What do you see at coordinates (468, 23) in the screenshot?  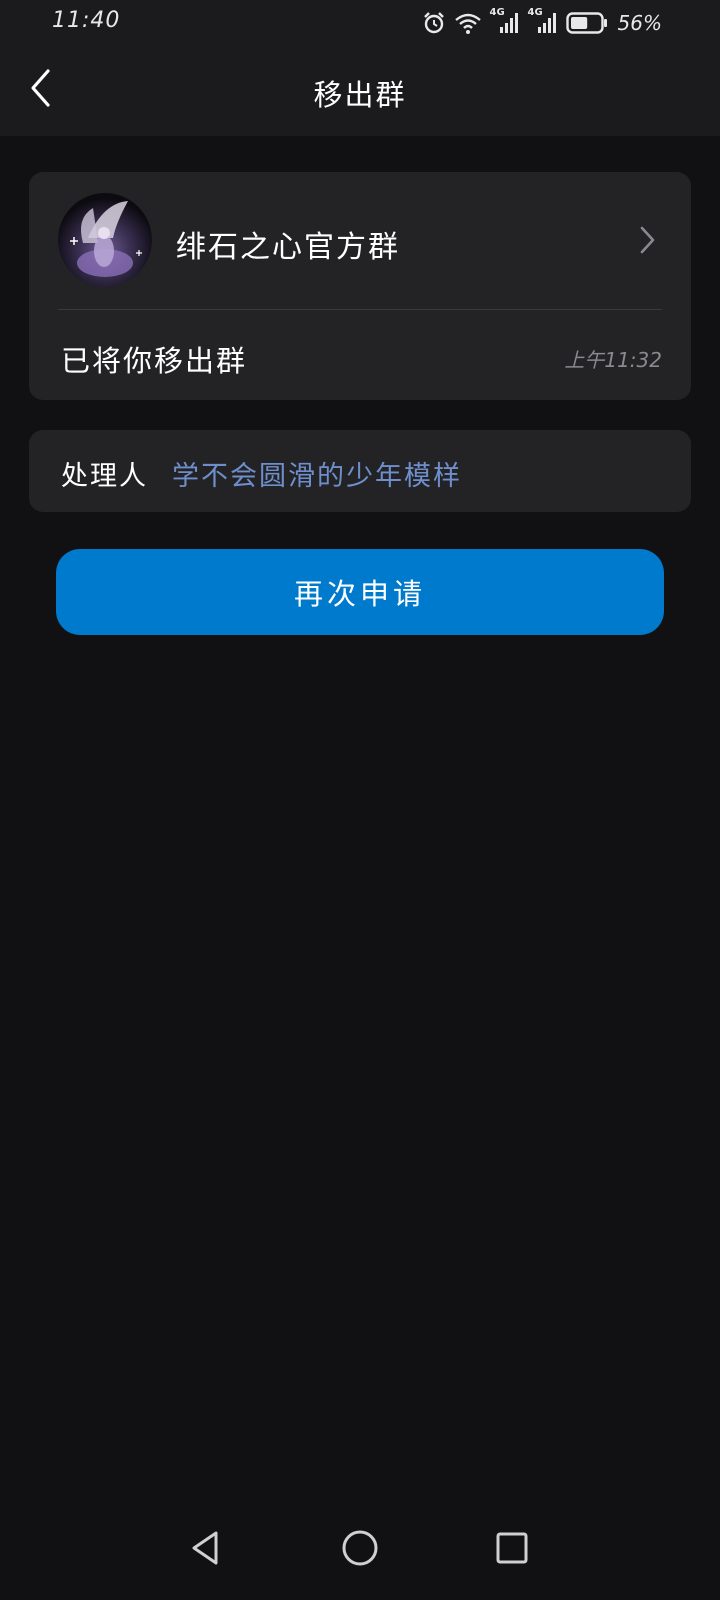 I see `wifi-icon` at bounding box center [468, 23].